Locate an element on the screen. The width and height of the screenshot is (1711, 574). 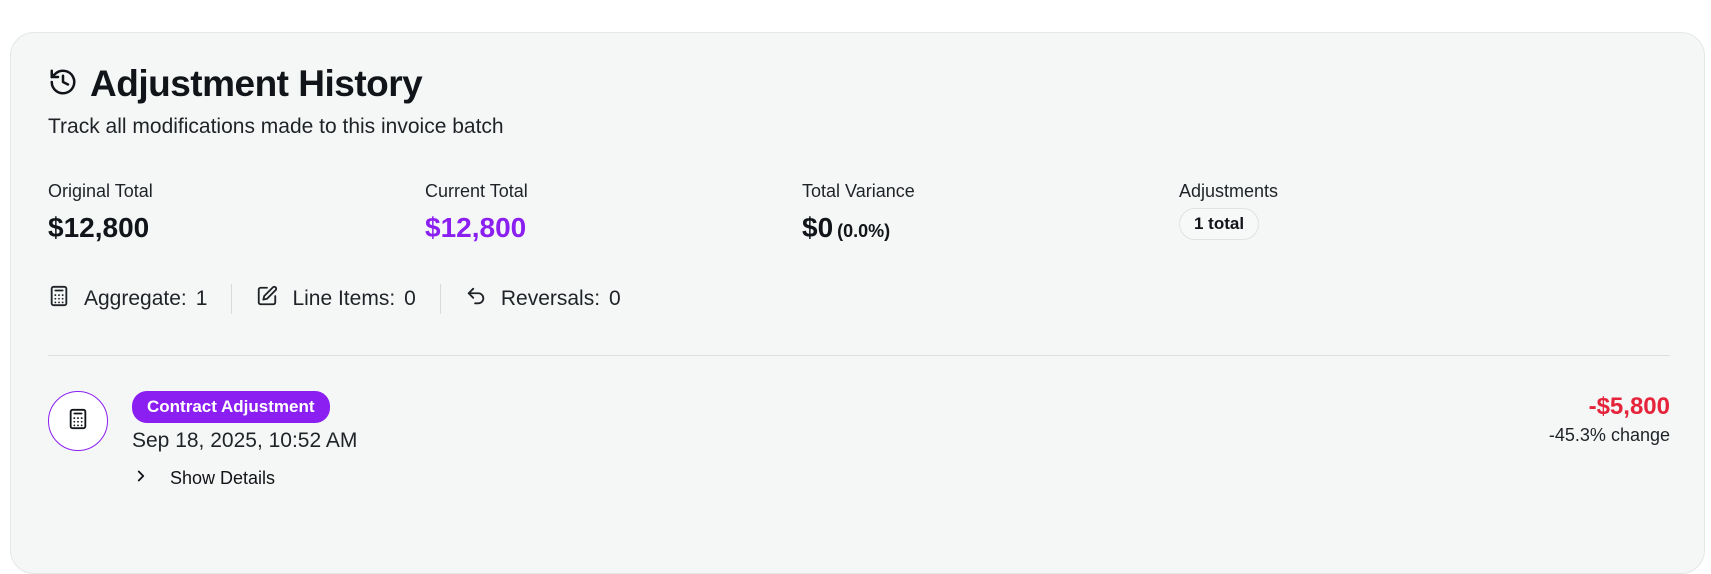
stat-total-variance: Total Variance $0 (0.0%) is located at coordinates (858, 212).